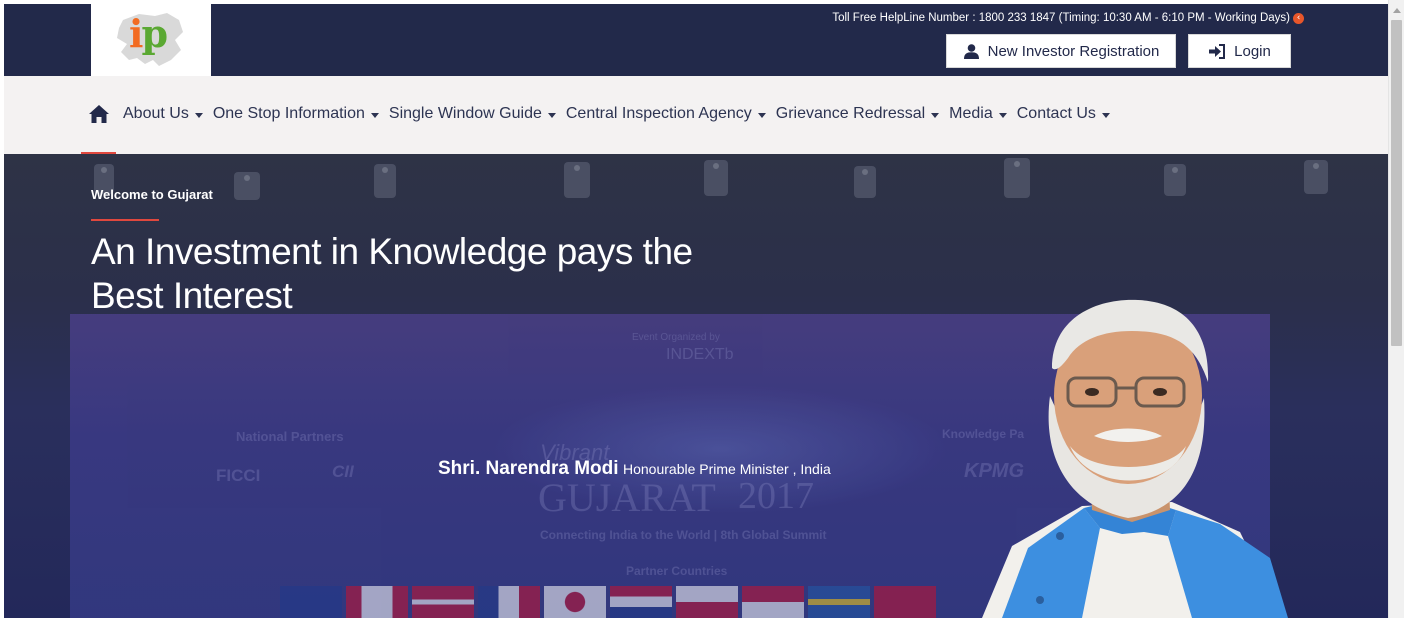  Describe the element at coordinates (238, 475) in the screenshot. I see `bg-ficci-logo: FICCI` at that location.